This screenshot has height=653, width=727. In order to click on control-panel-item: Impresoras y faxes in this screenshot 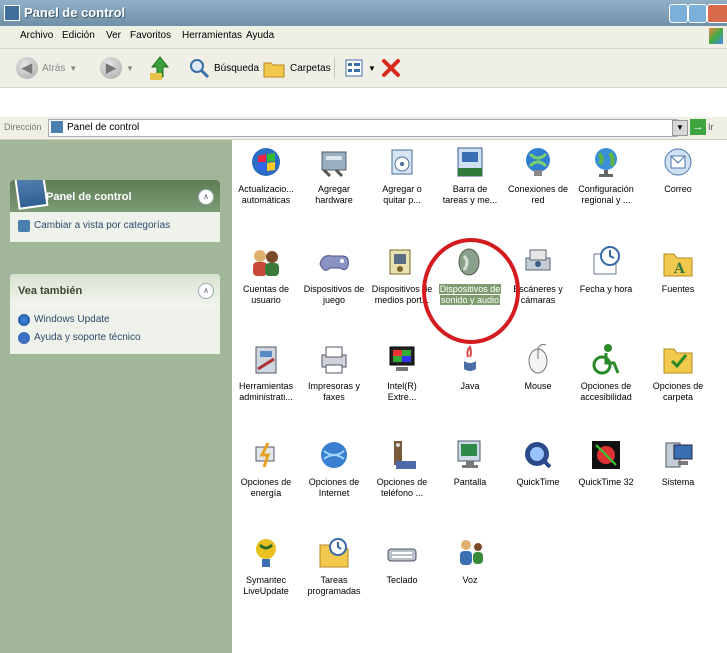, I will do `click(334, 380)`.